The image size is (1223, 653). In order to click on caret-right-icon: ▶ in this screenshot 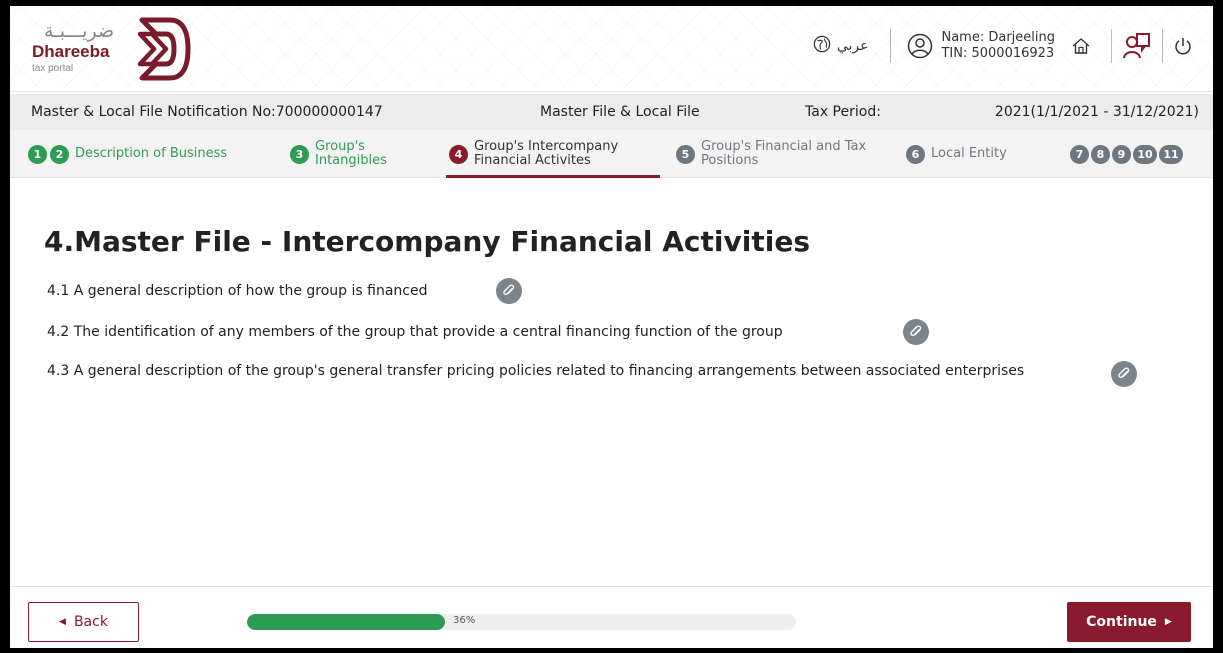, I will do `click(1168, 622)`.